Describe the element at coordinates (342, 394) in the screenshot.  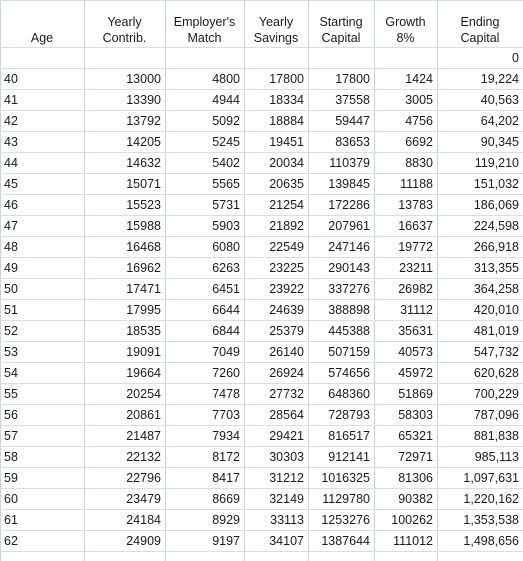
I see `cell-starting-capital: 648360` at that location.